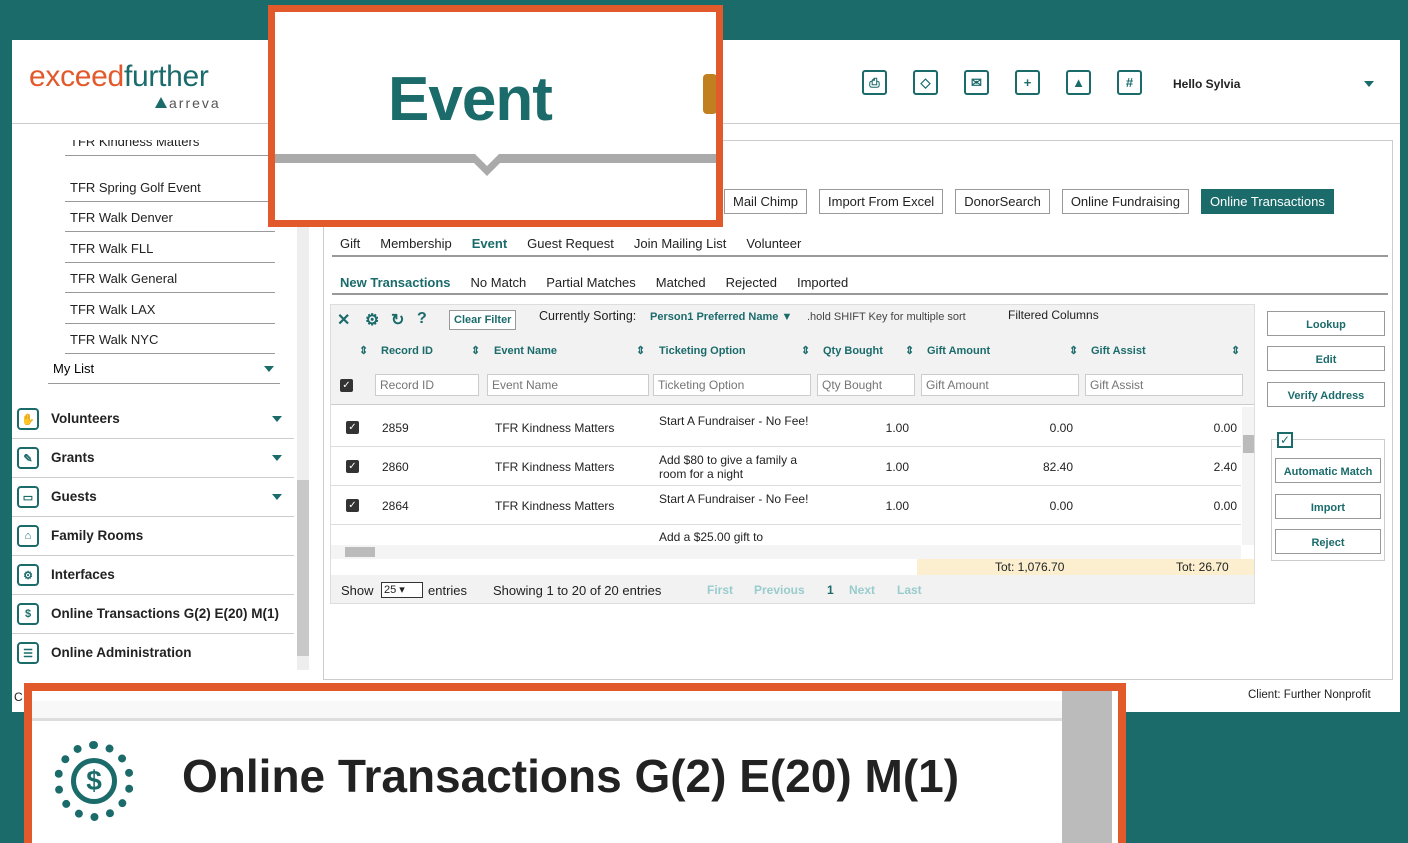  Describe the element at coordinates (170, 217) in the screenshot. I see `sidebar-subitem: TFR Walk Denver` at that location.